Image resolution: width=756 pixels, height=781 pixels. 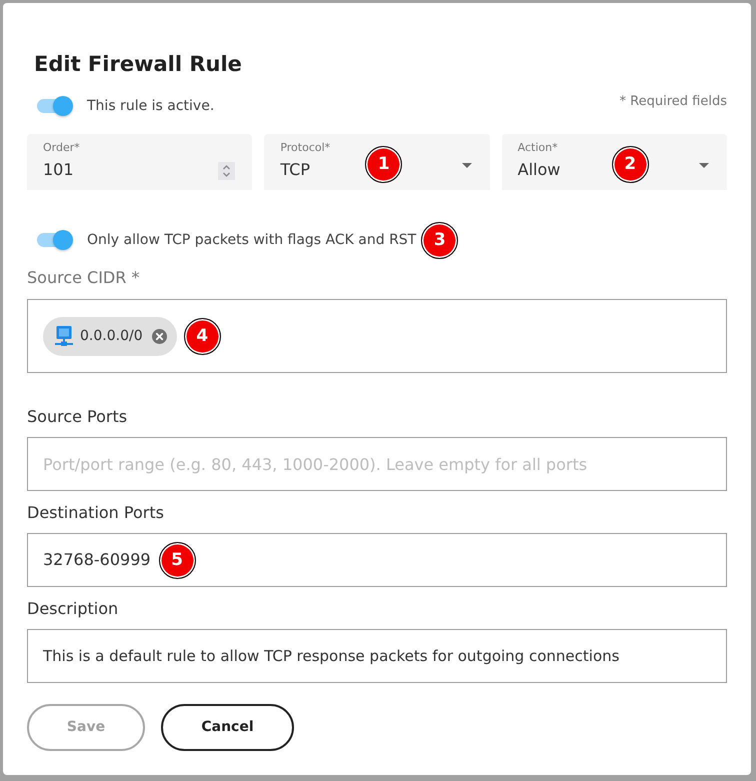 I want to click on field-label: Source Ports, so click(x=77, y=417).